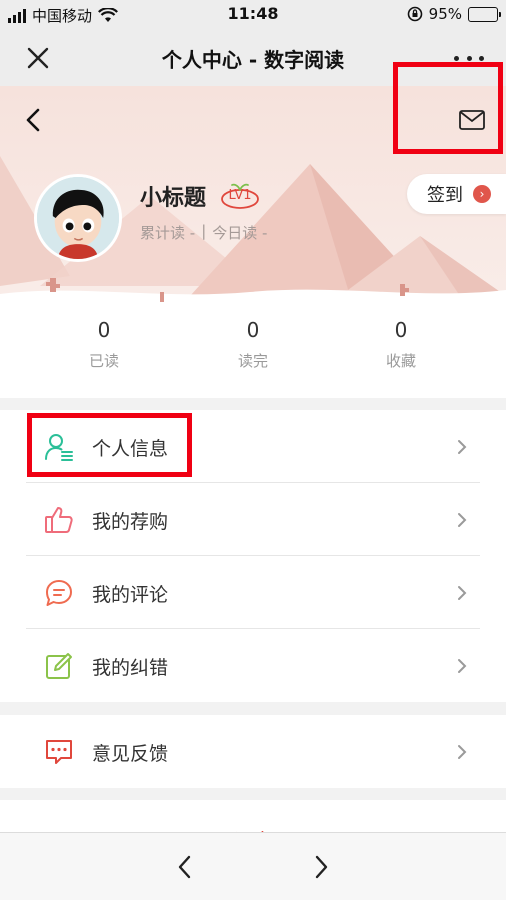  Describe the element at coordinates (448, 108) in the screenshot. I see `checkin-highlight-box` at that location.